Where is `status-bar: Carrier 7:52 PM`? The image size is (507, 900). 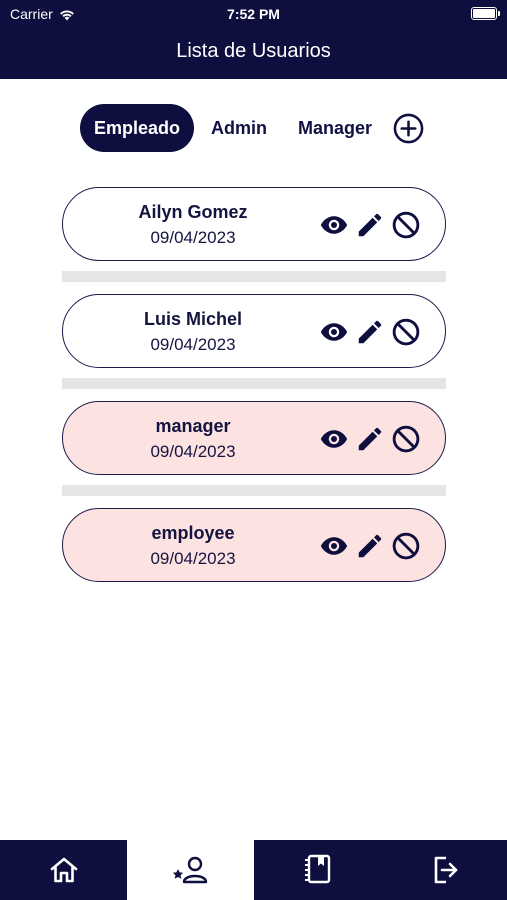
status-bar: Carrier 7:52 PM is located at coordinates (253, 14).